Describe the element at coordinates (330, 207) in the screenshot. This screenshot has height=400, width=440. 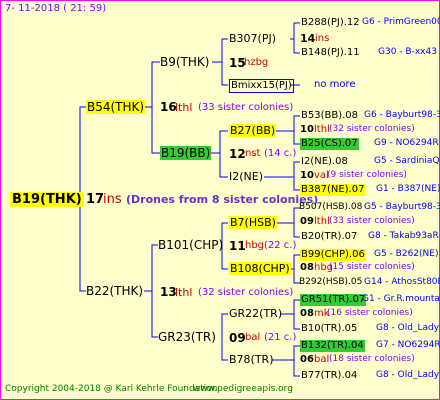
I see `gen4-queen: B507(HSB).08` at that location.